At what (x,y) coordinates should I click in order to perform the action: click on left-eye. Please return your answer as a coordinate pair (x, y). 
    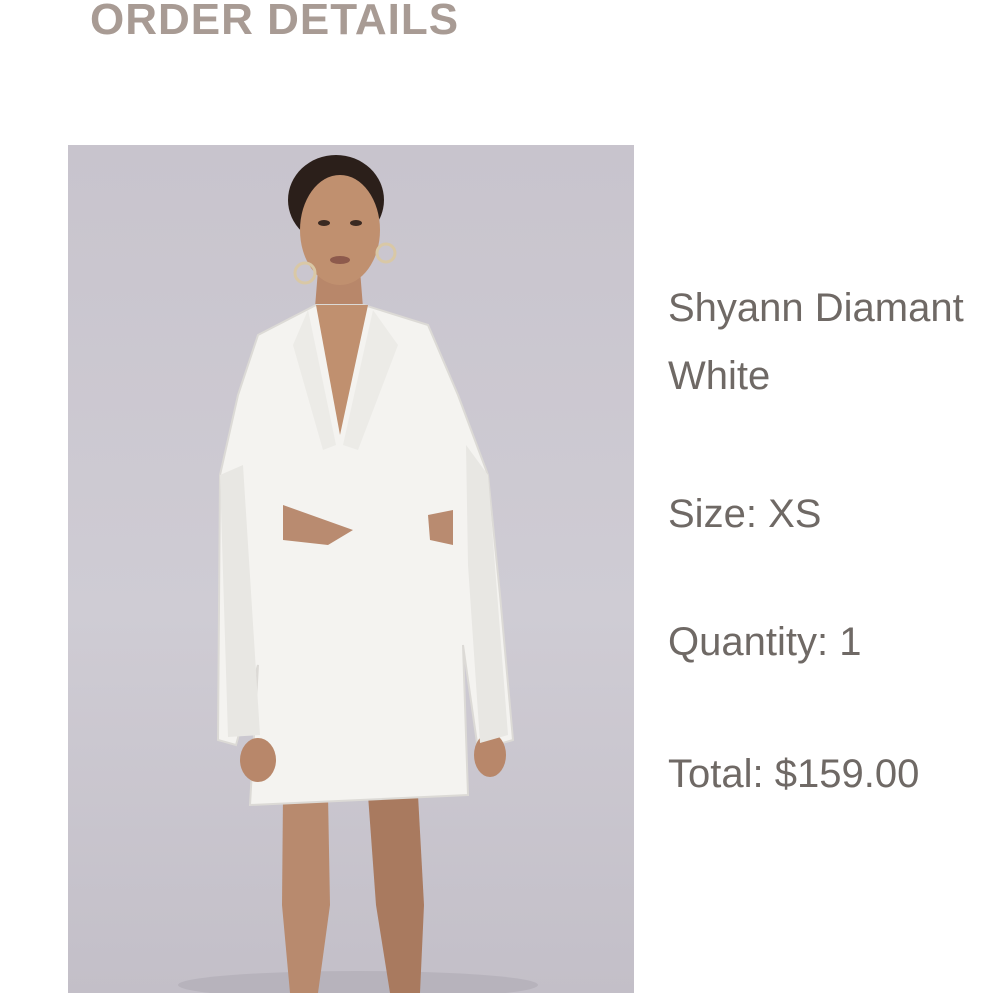
    Looking at the image, I should click on (324, 223).